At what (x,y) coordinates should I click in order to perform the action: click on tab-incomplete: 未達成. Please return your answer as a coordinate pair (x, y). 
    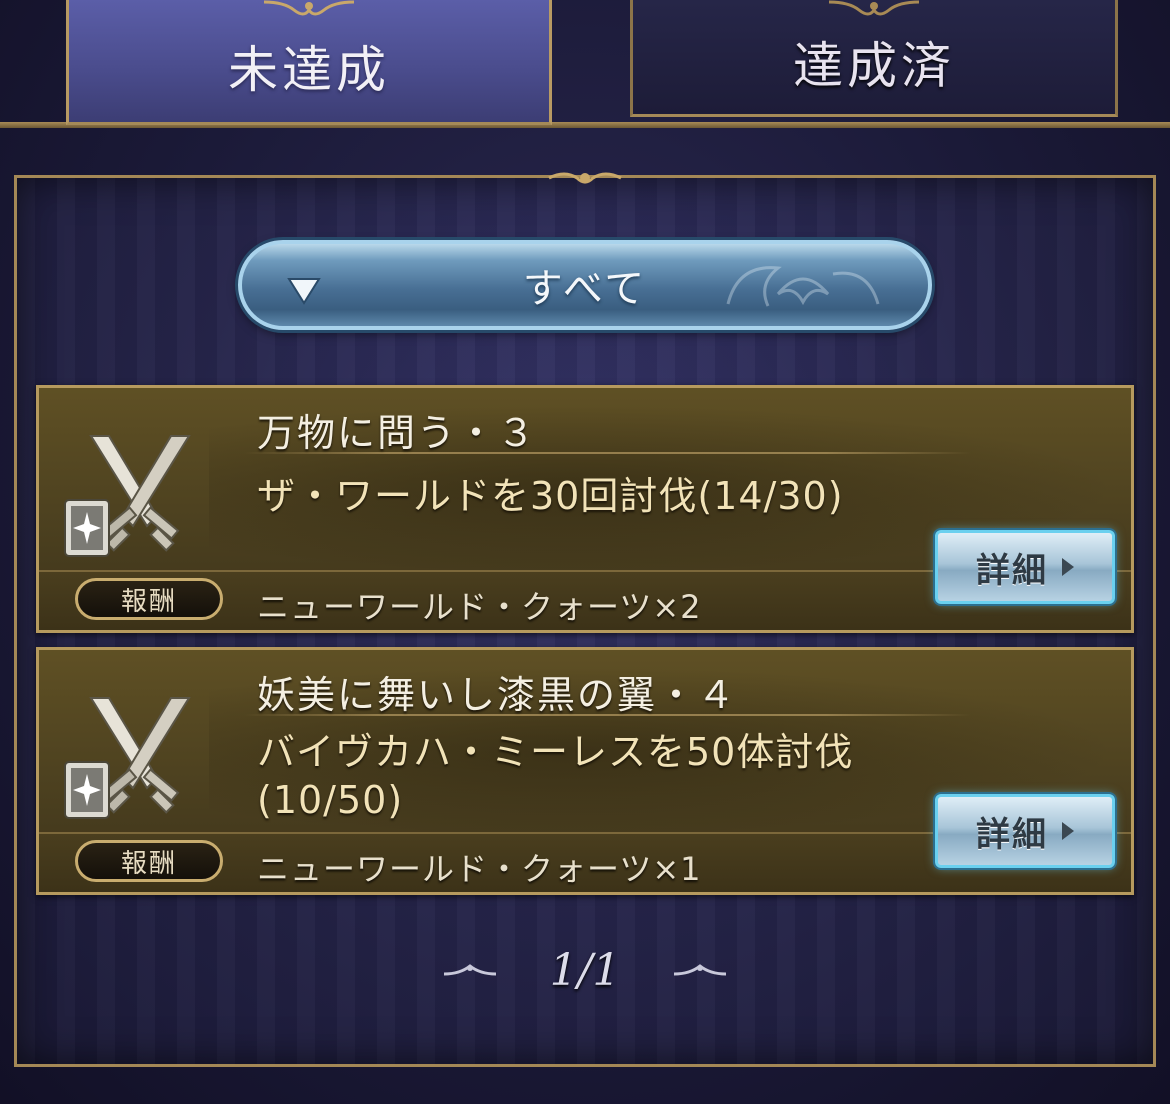
    Looking at the image, I should click on (309, 62).